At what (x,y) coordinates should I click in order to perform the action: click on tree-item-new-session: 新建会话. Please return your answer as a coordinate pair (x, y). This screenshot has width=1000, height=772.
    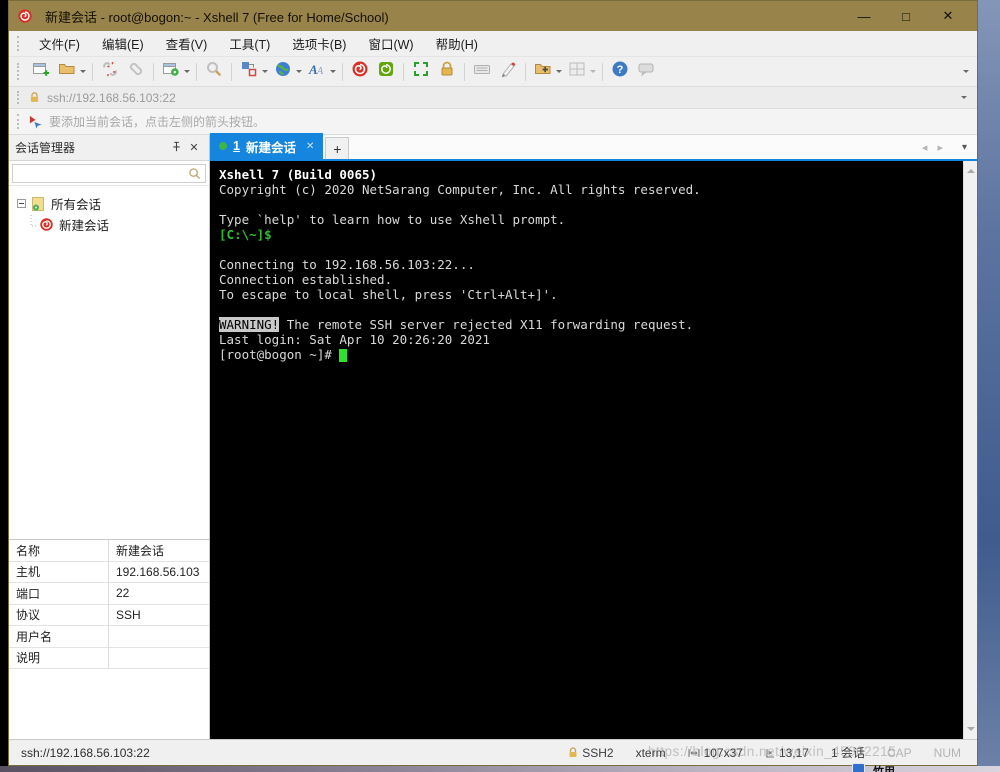
    Looking at the image, I should click on (113, 224).